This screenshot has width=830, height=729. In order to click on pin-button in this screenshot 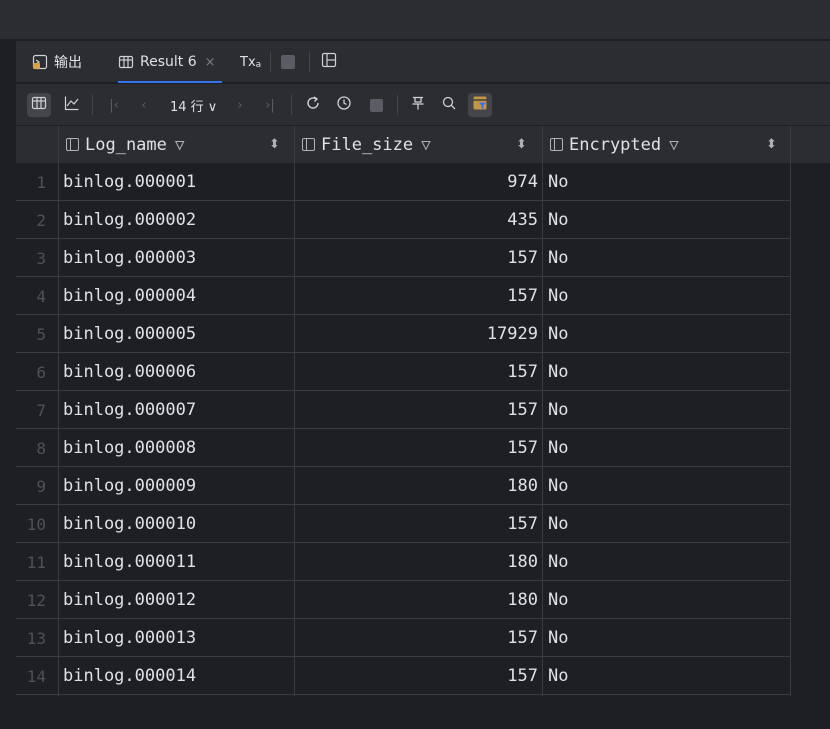, I will do `click(418, 105)`.